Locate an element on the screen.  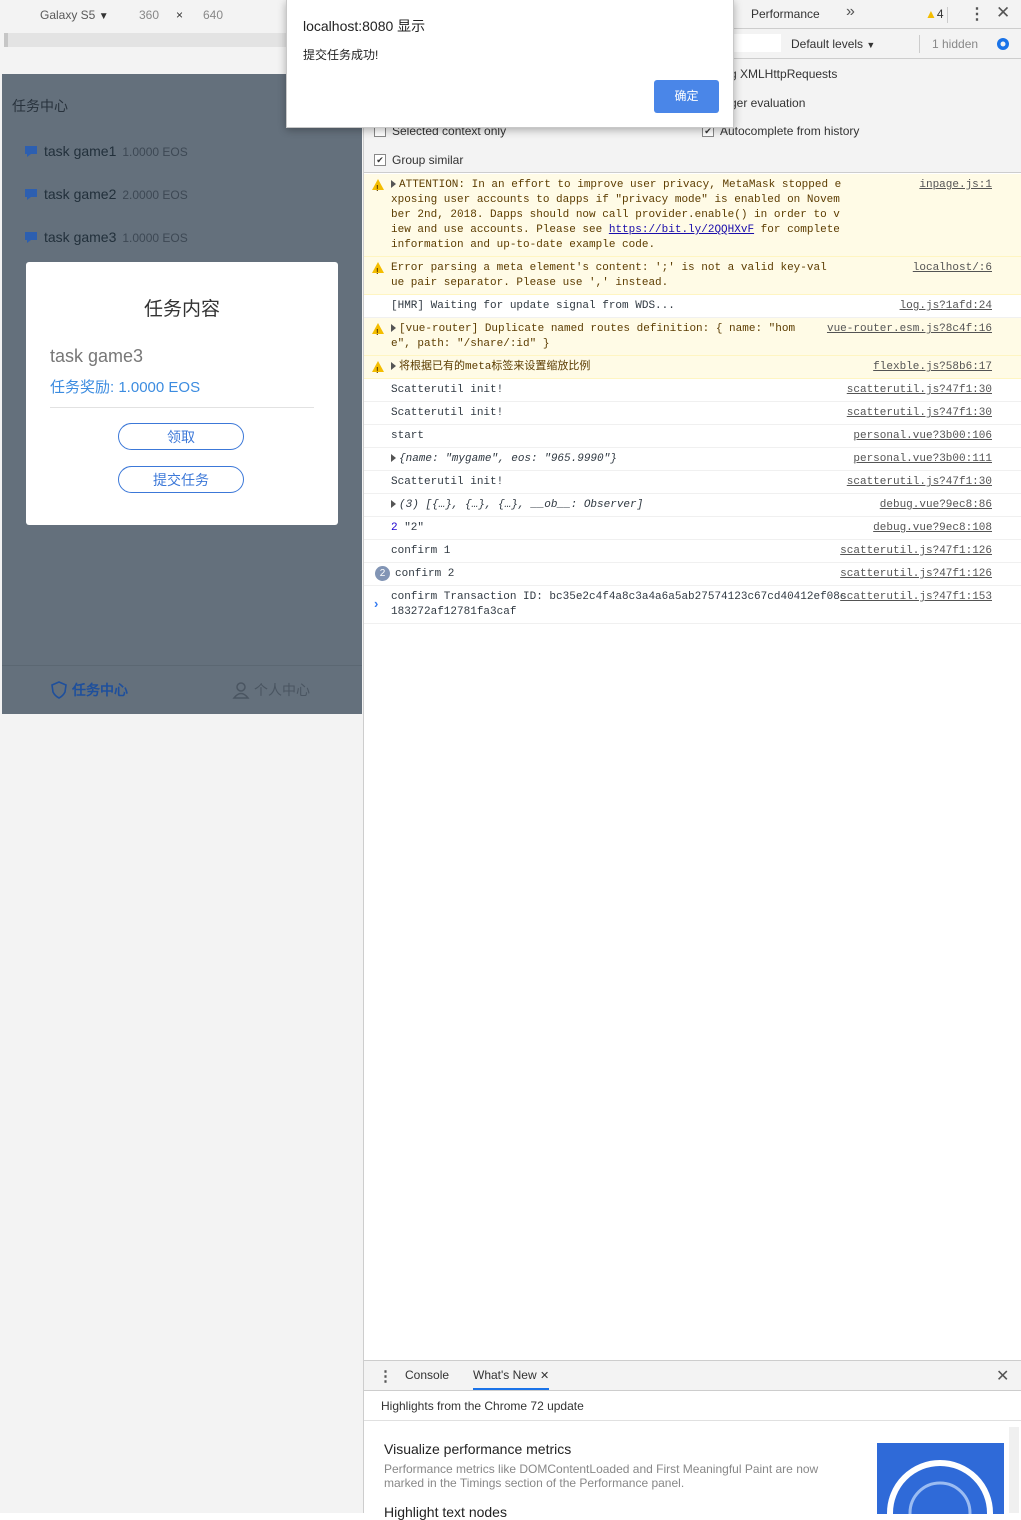
warnings-counter: ▲4 is located at coordinates (934, 14).